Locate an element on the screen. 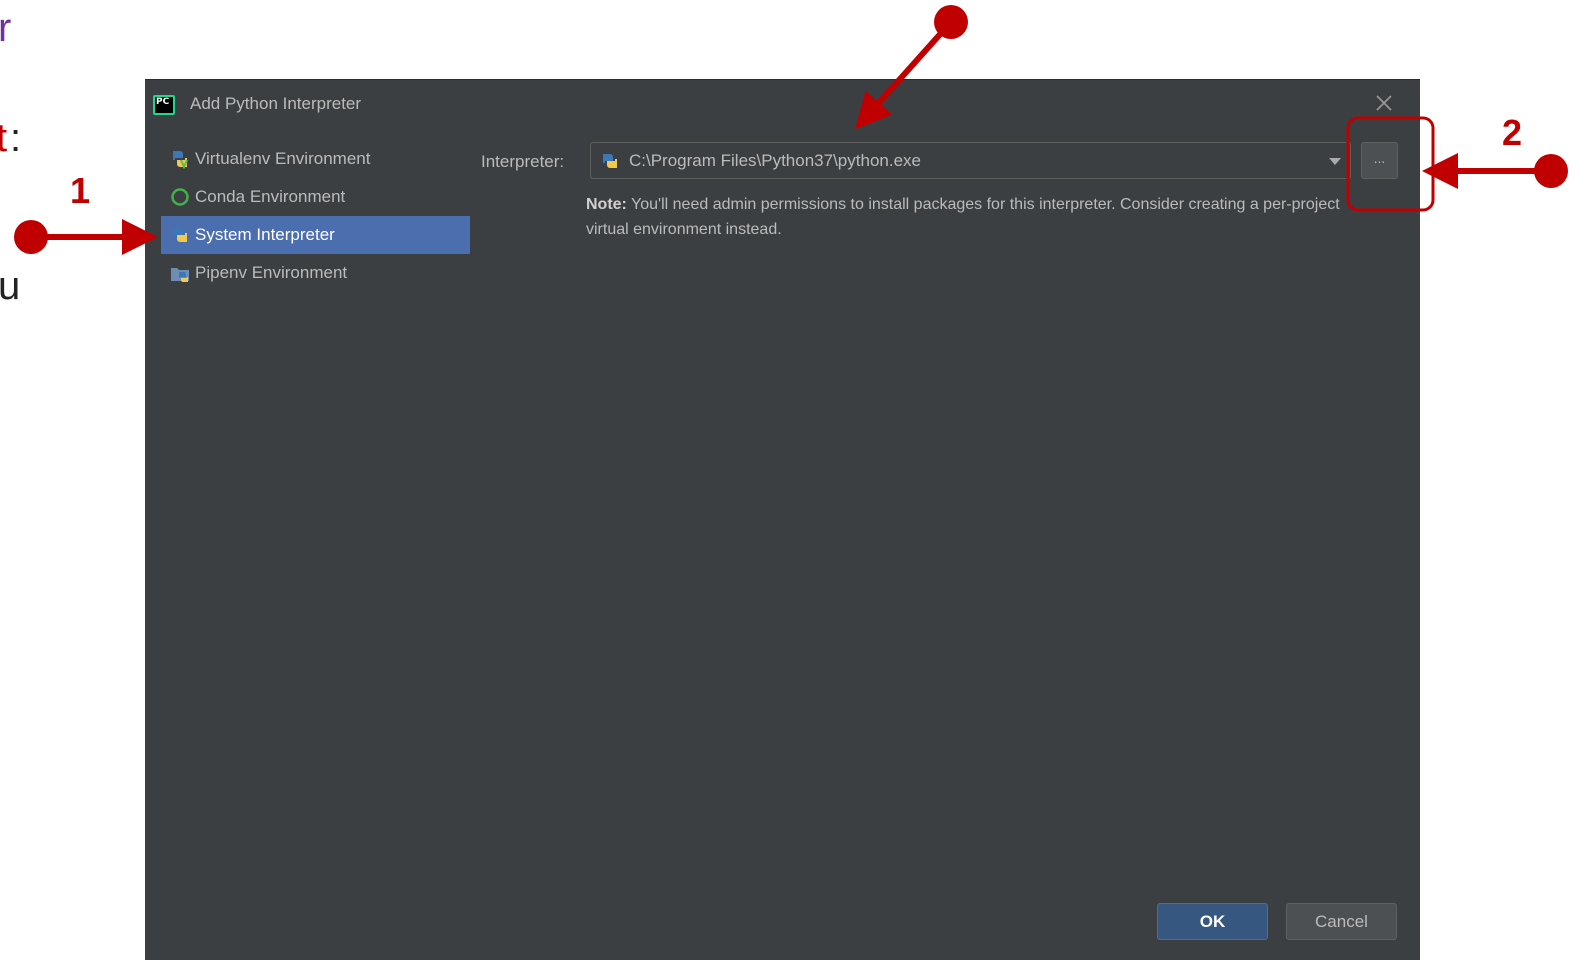 The image size is (1580, 960). annotation-number-1: 1 is located at coordinates (80, 190).